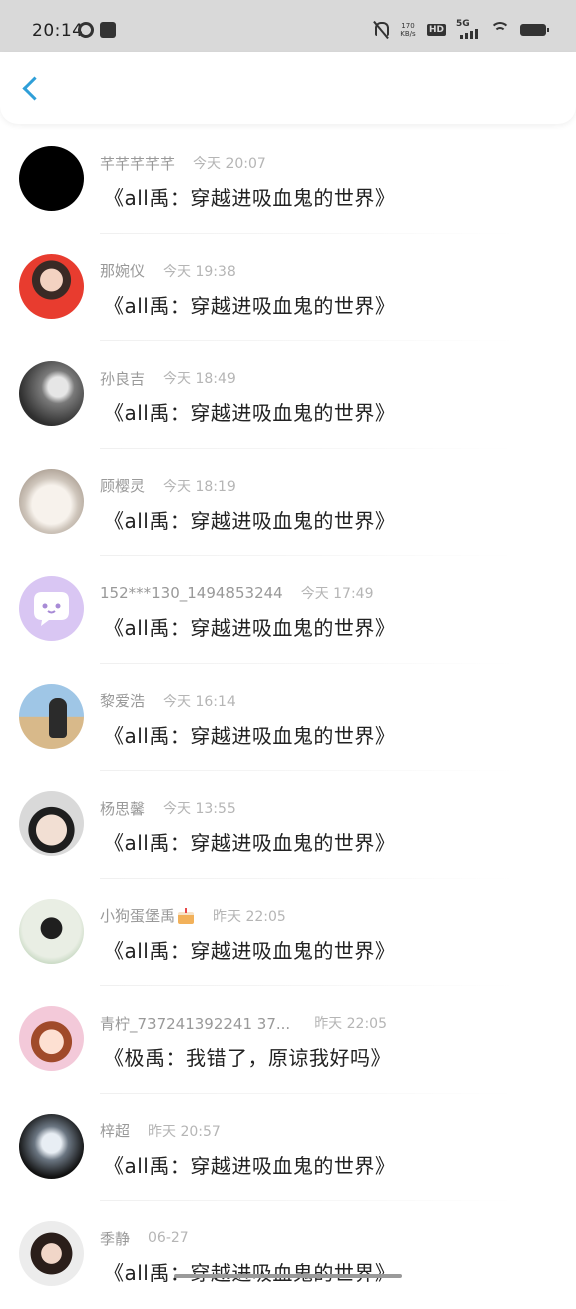 This screenshot has width=576, height=1309. I want to click on user-name: 那婉仪, so click(123, 271).